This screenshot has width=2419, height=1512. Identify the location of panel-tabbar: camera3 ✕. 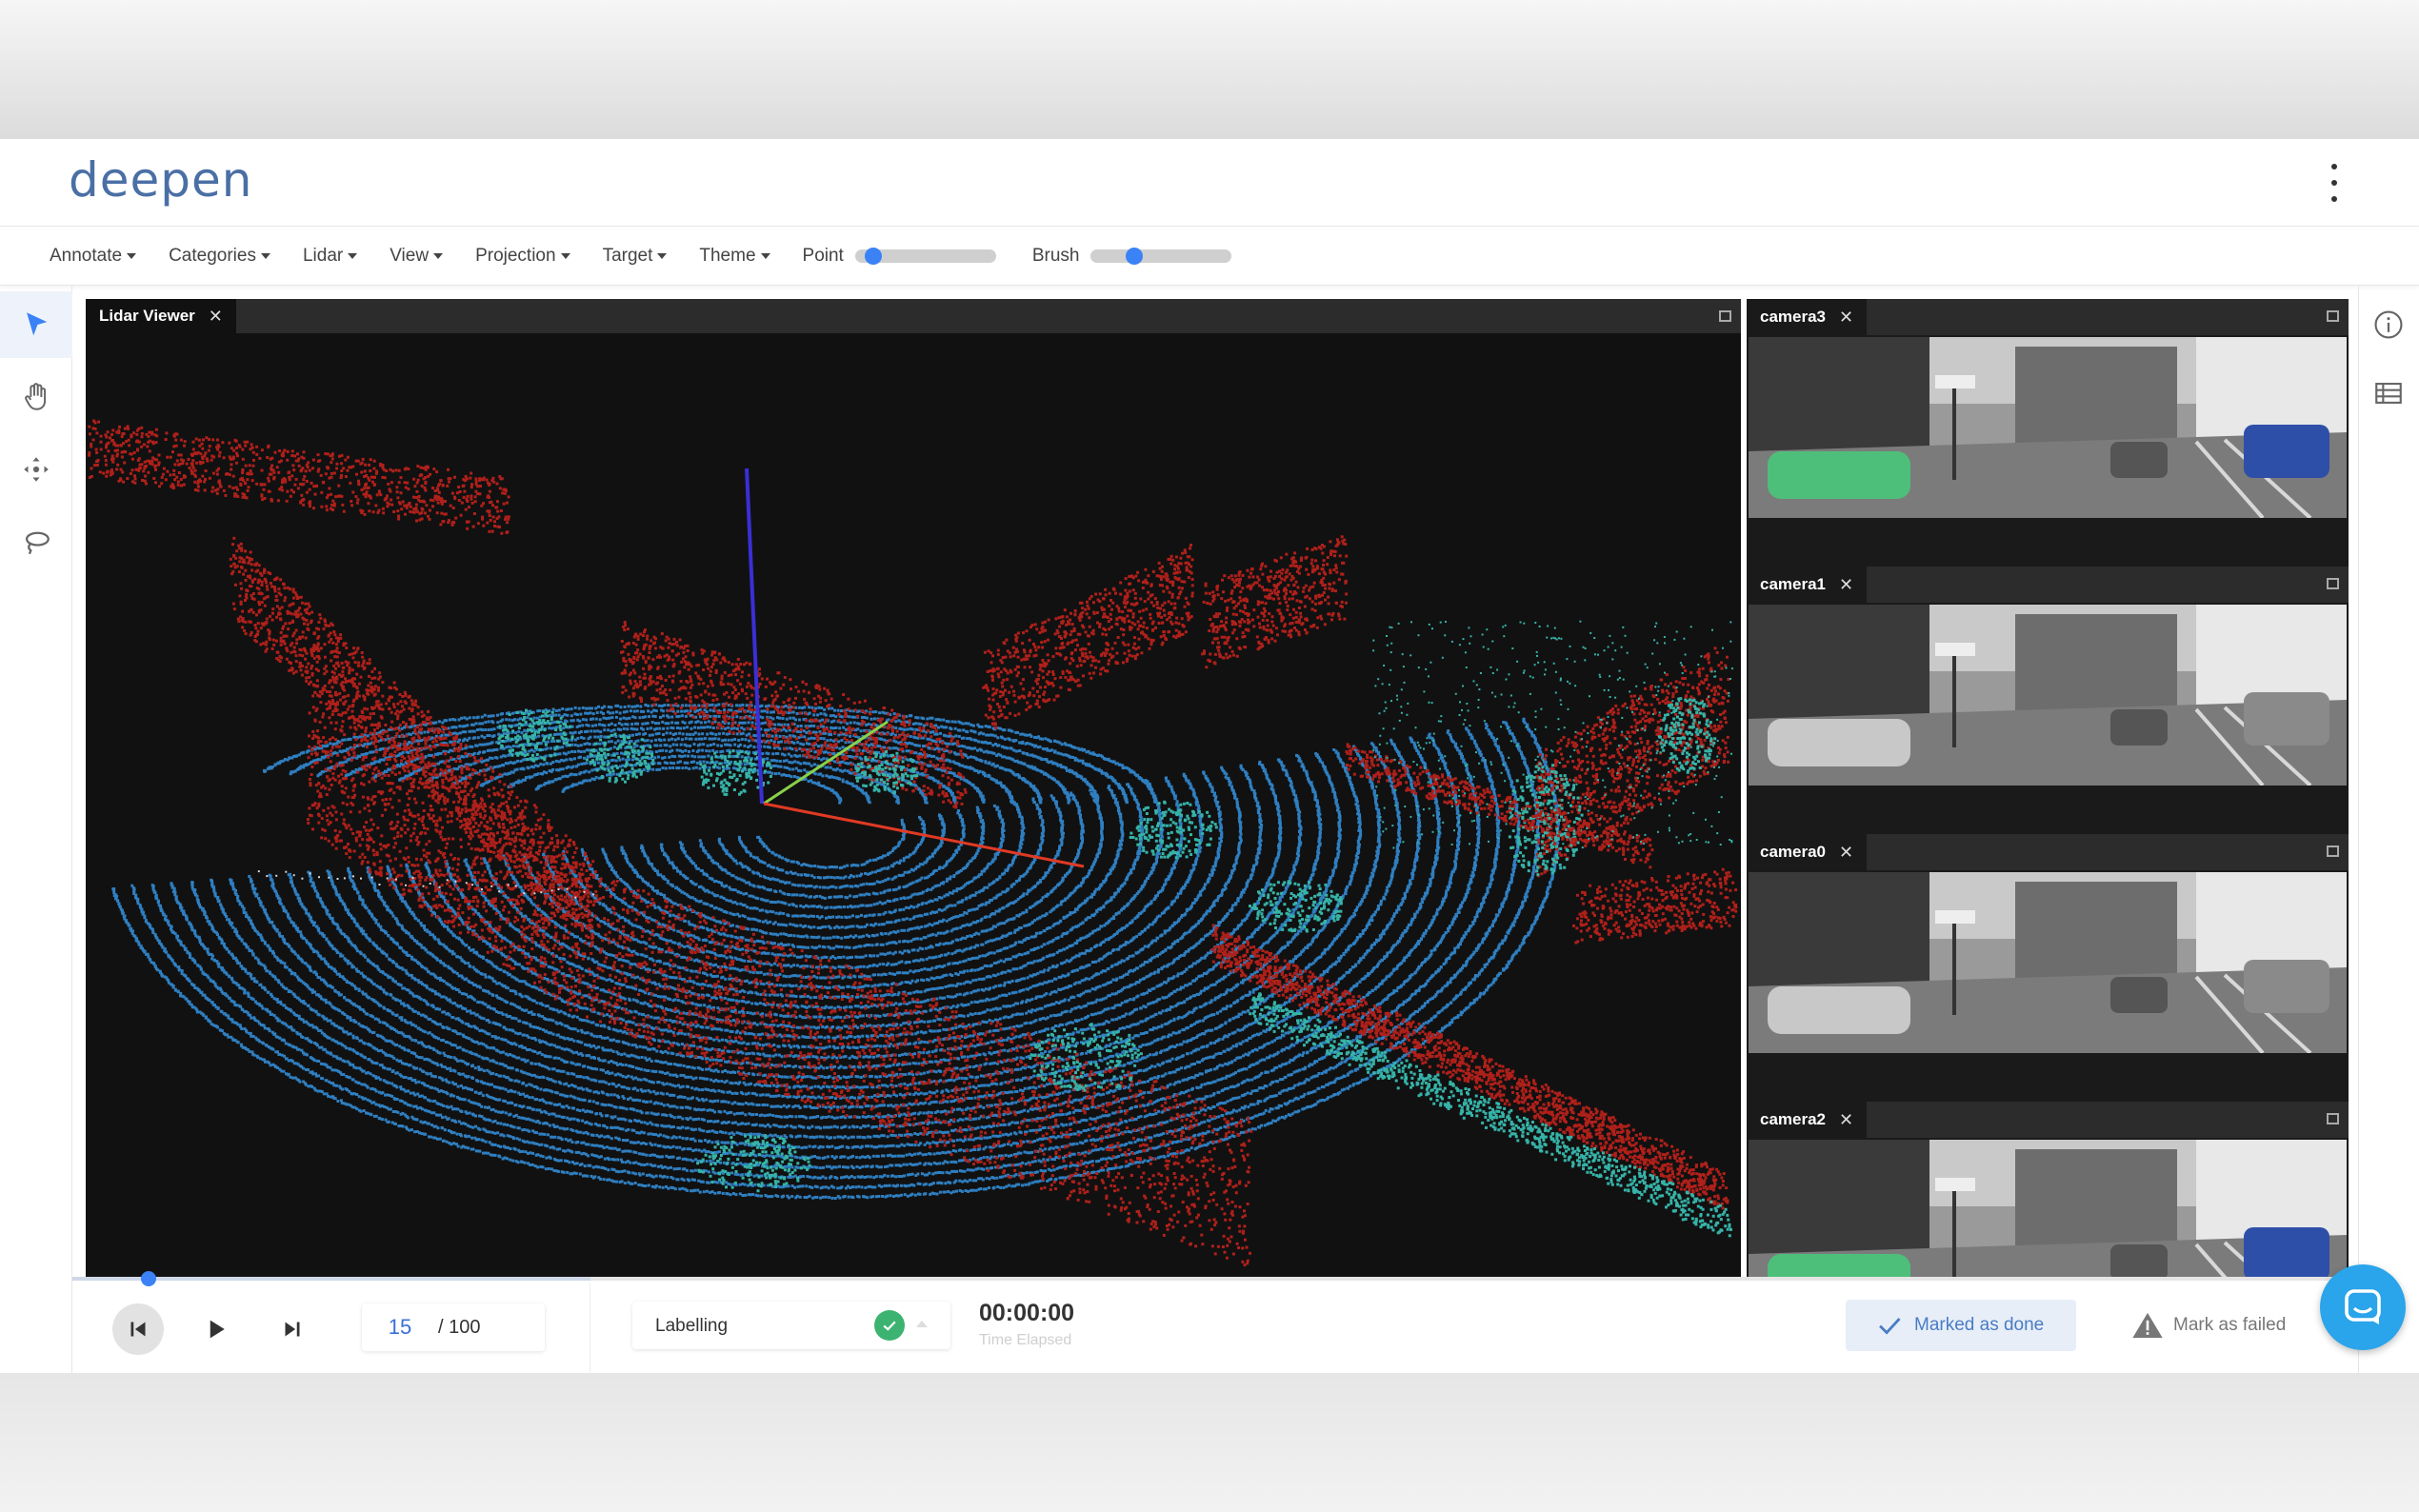
(2048, 317).